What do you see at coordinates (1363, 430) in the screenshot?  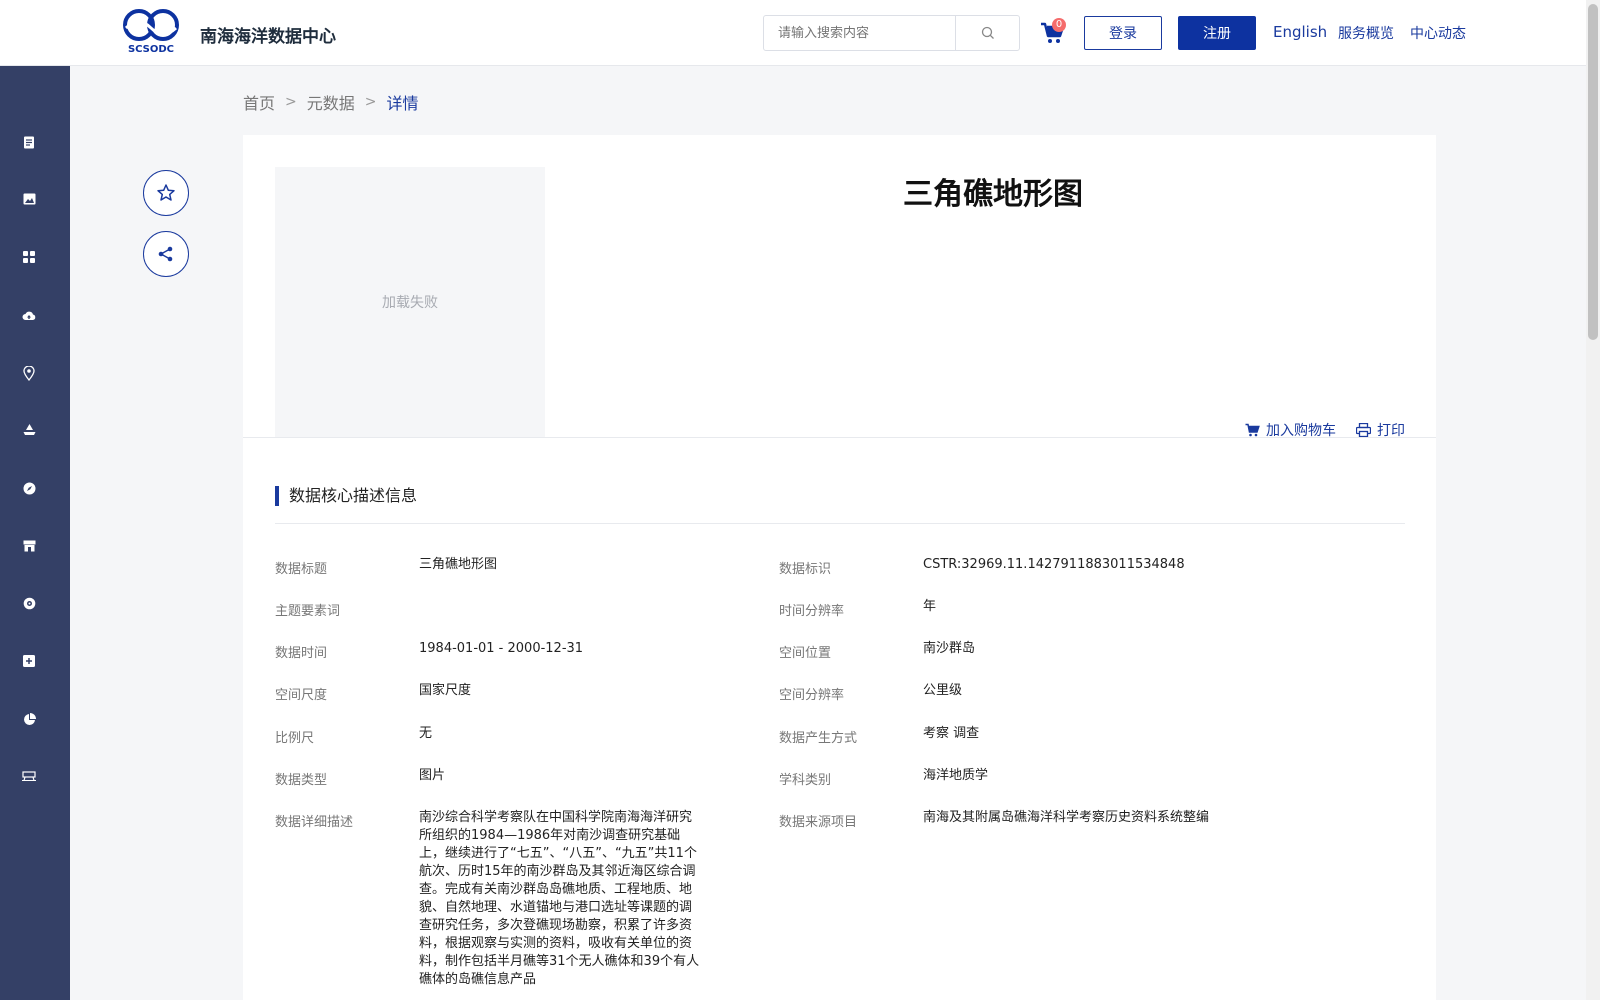 I see `printer-icon` at bounding box center [1363, 430].